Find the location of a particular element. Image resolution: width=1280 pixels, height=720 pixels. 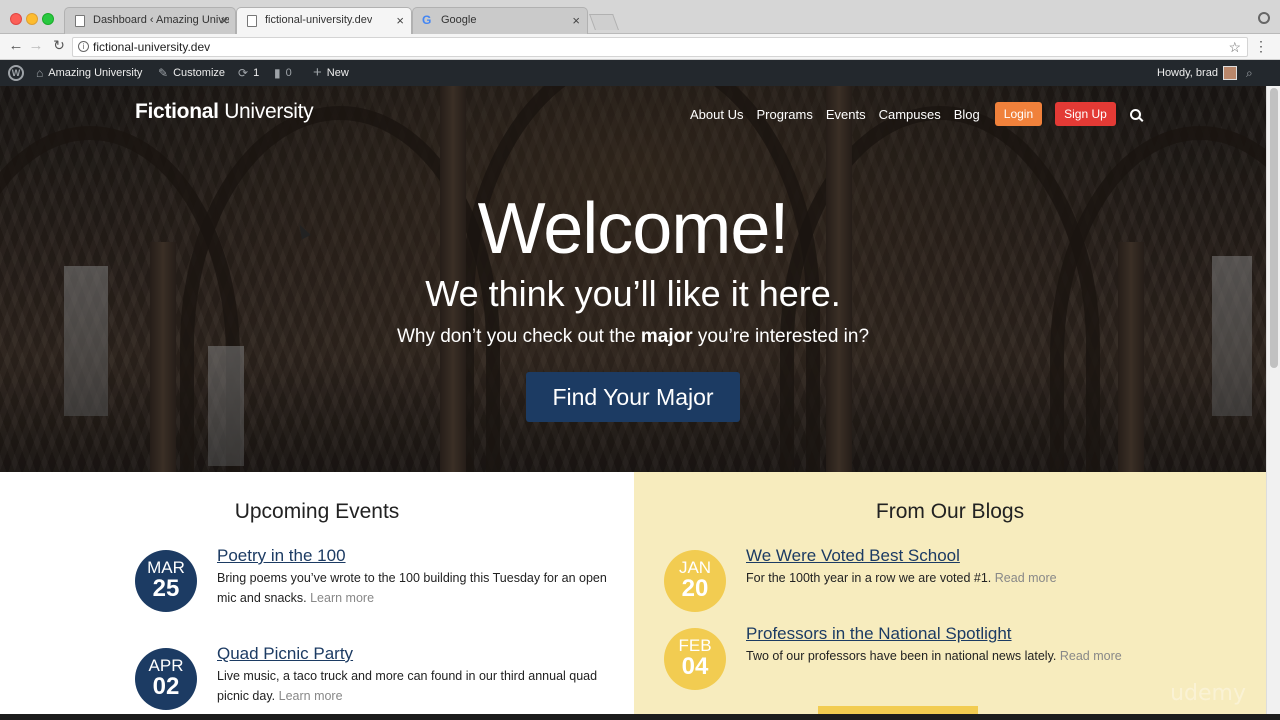

tab-dashboard: Dashboard ‹ Amazing University × is located at coordinates (150, 20).